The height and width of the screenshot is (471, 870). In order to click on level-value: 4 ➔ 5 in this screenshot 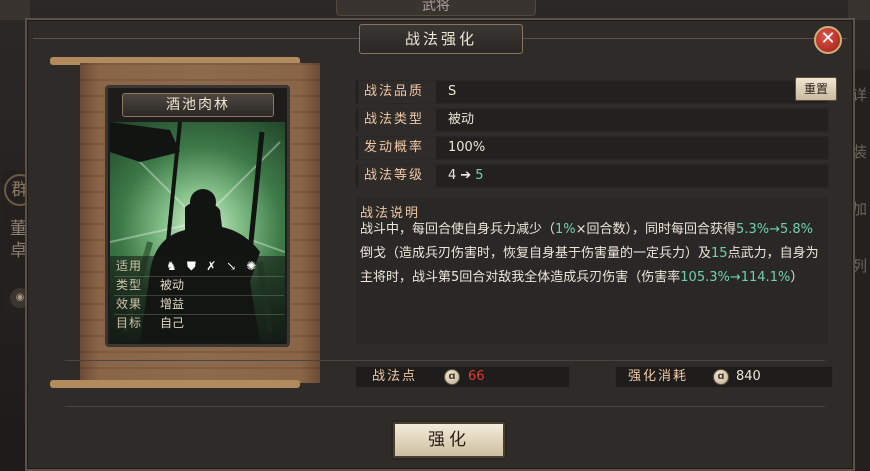, I will do `click(465, 176)`.